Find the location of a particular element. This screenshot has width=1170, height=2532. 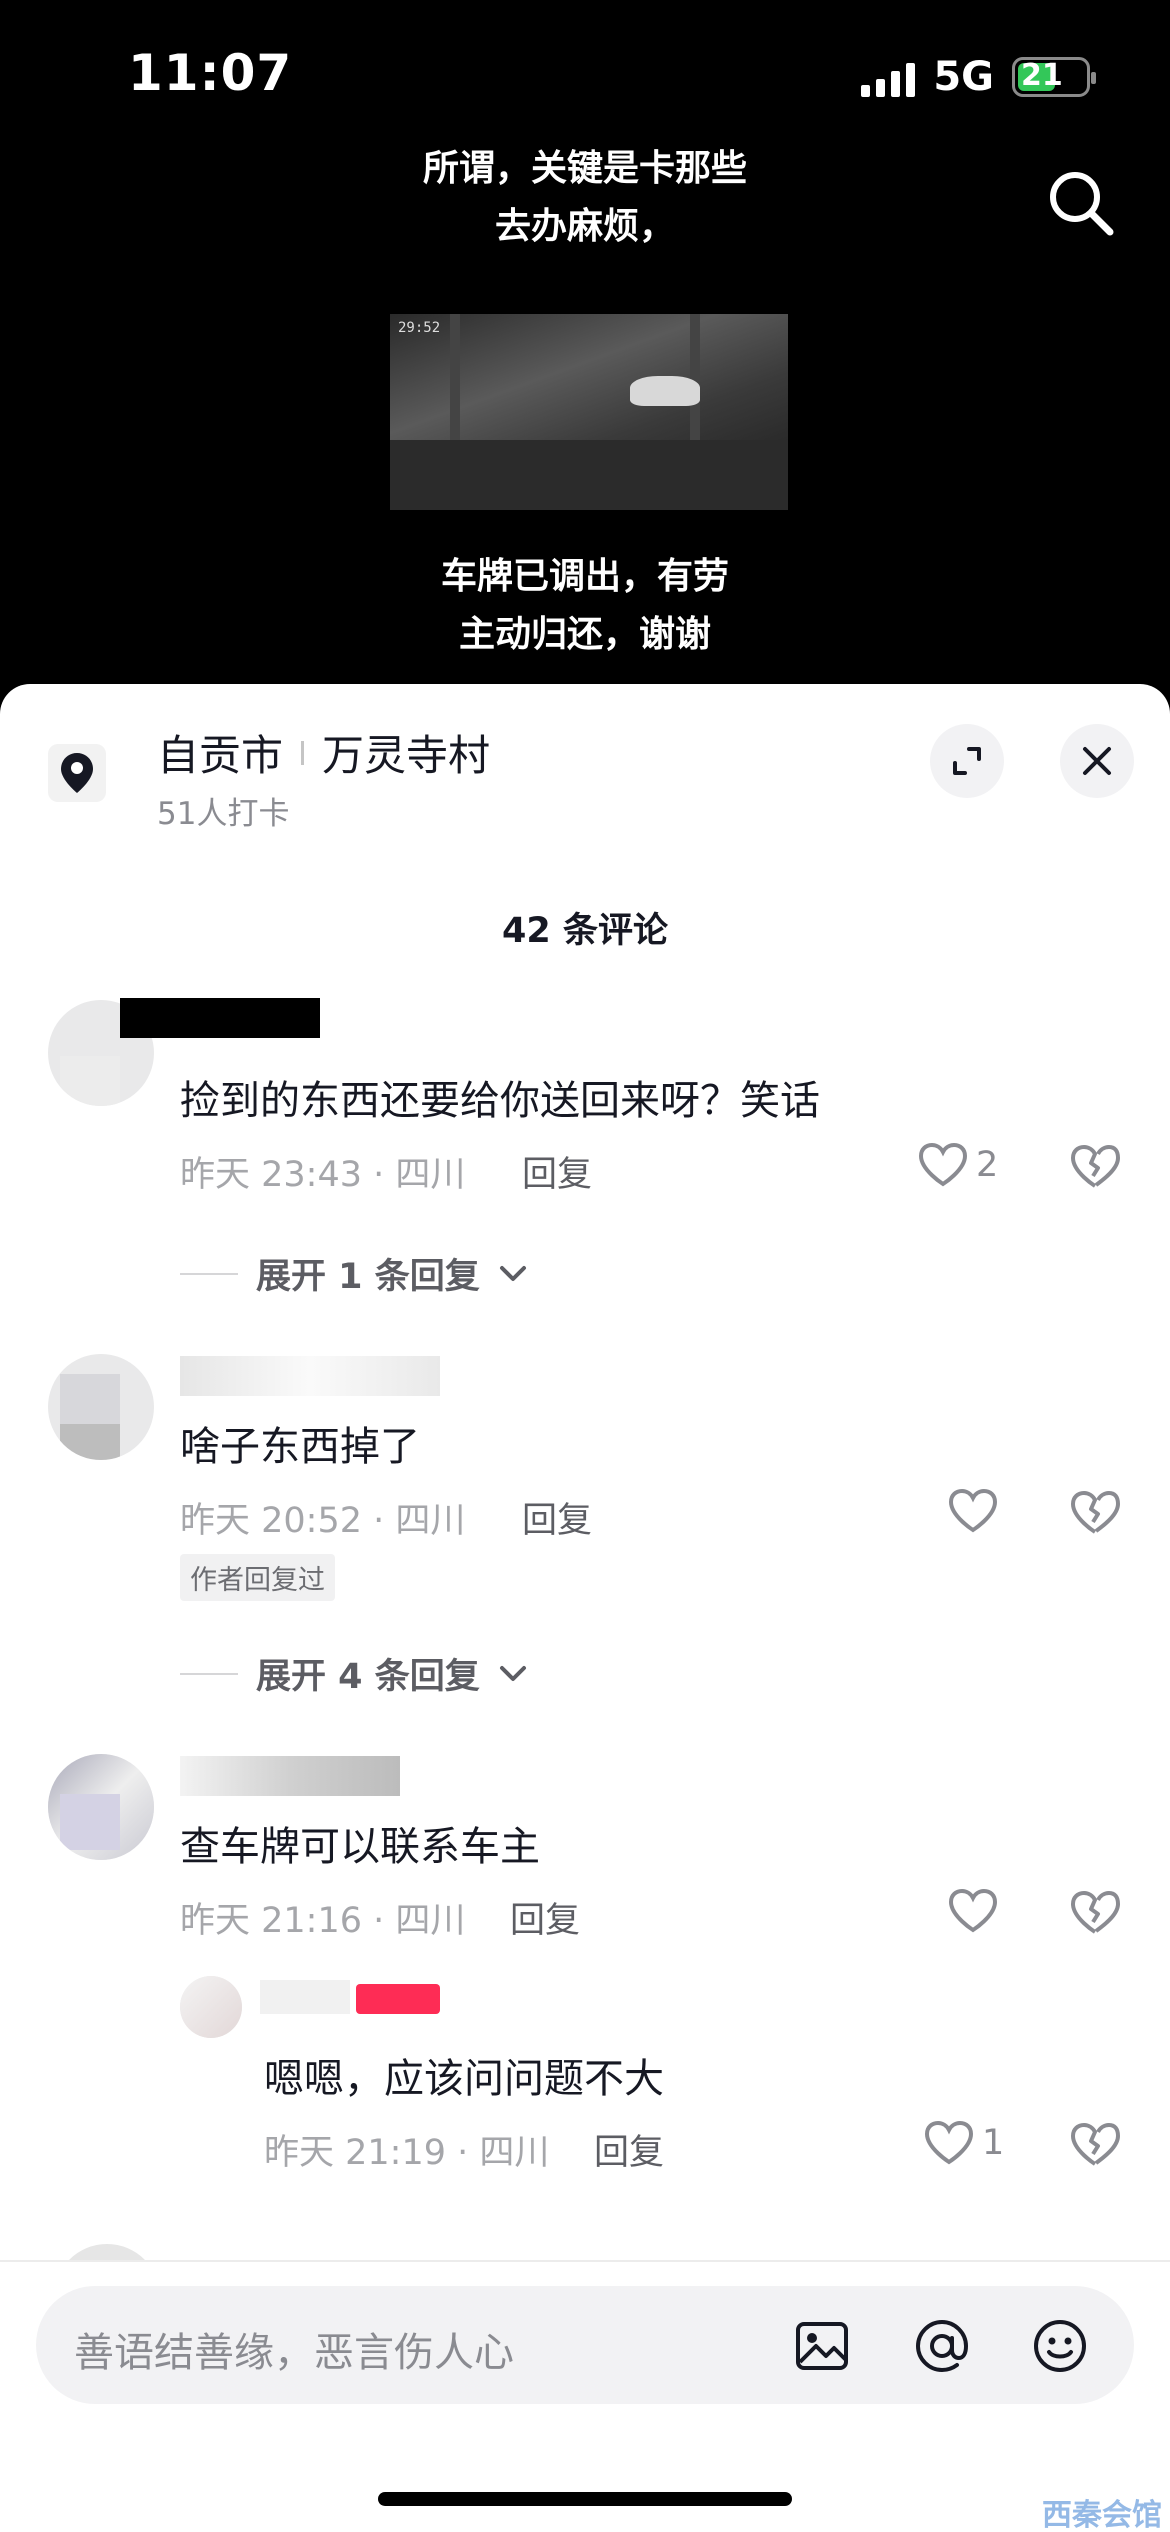

image-icon is located at coordinates (822, 2346).